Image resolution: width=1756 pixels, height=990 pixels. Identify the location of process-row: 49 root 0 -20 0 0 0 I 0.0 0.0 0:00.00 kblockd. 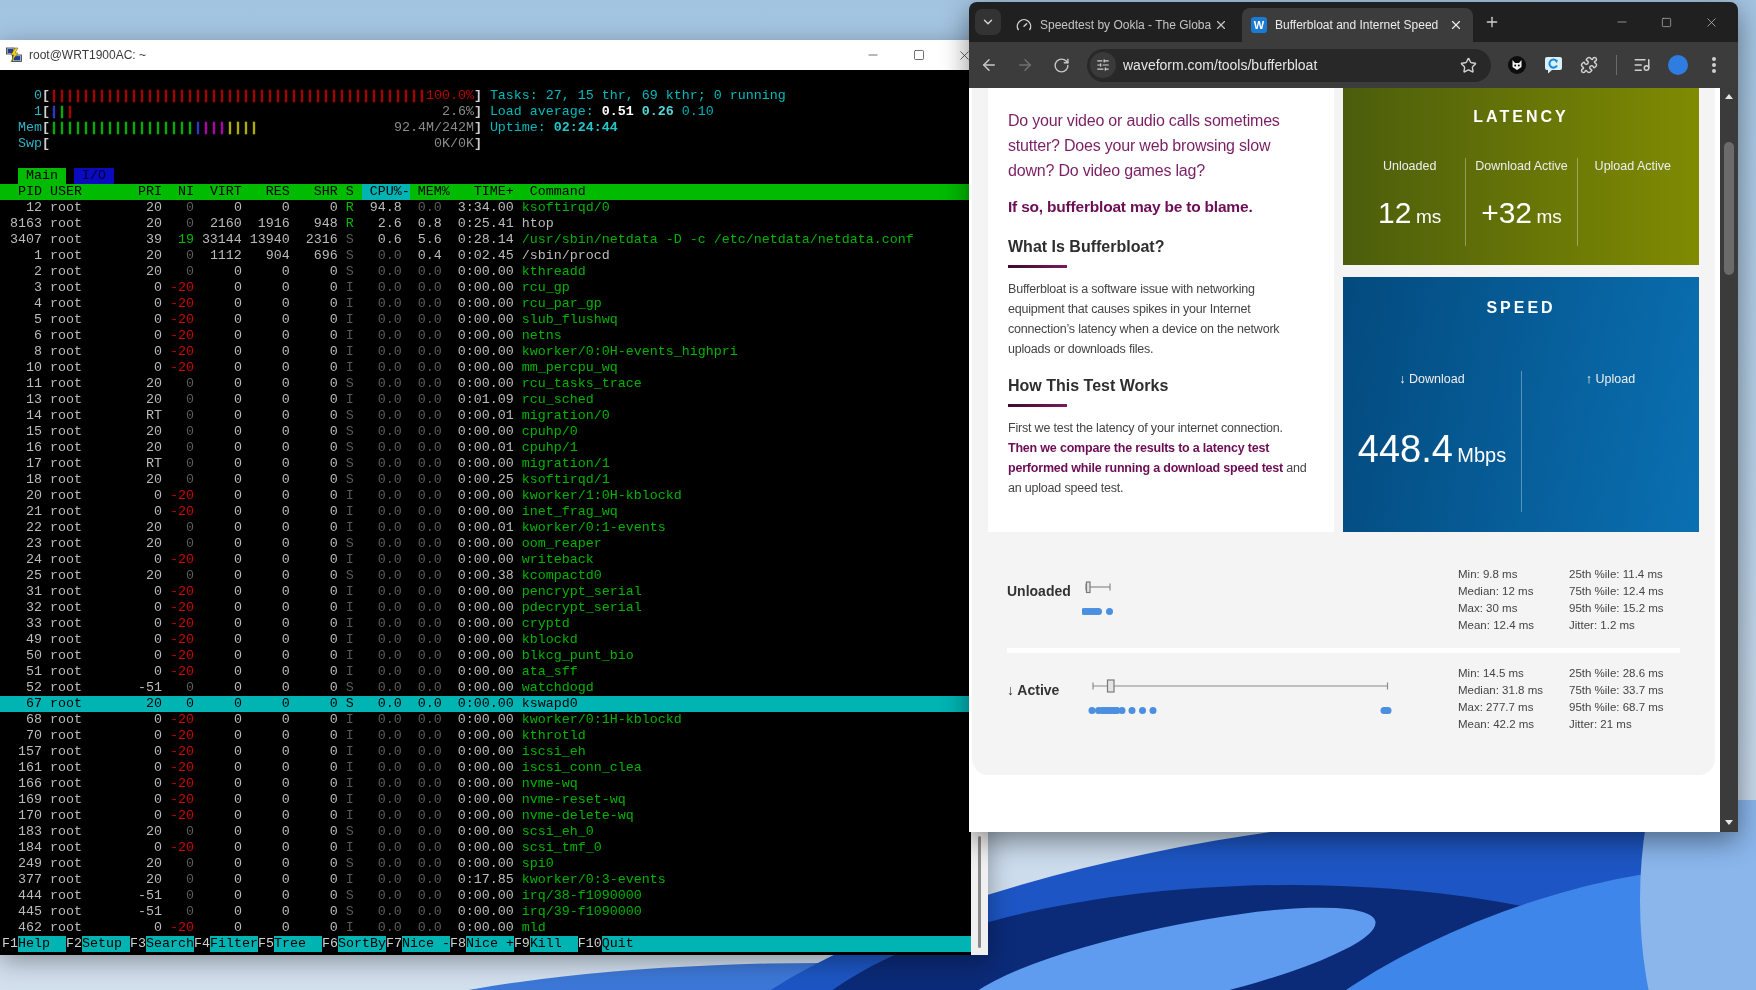
(485, 640).